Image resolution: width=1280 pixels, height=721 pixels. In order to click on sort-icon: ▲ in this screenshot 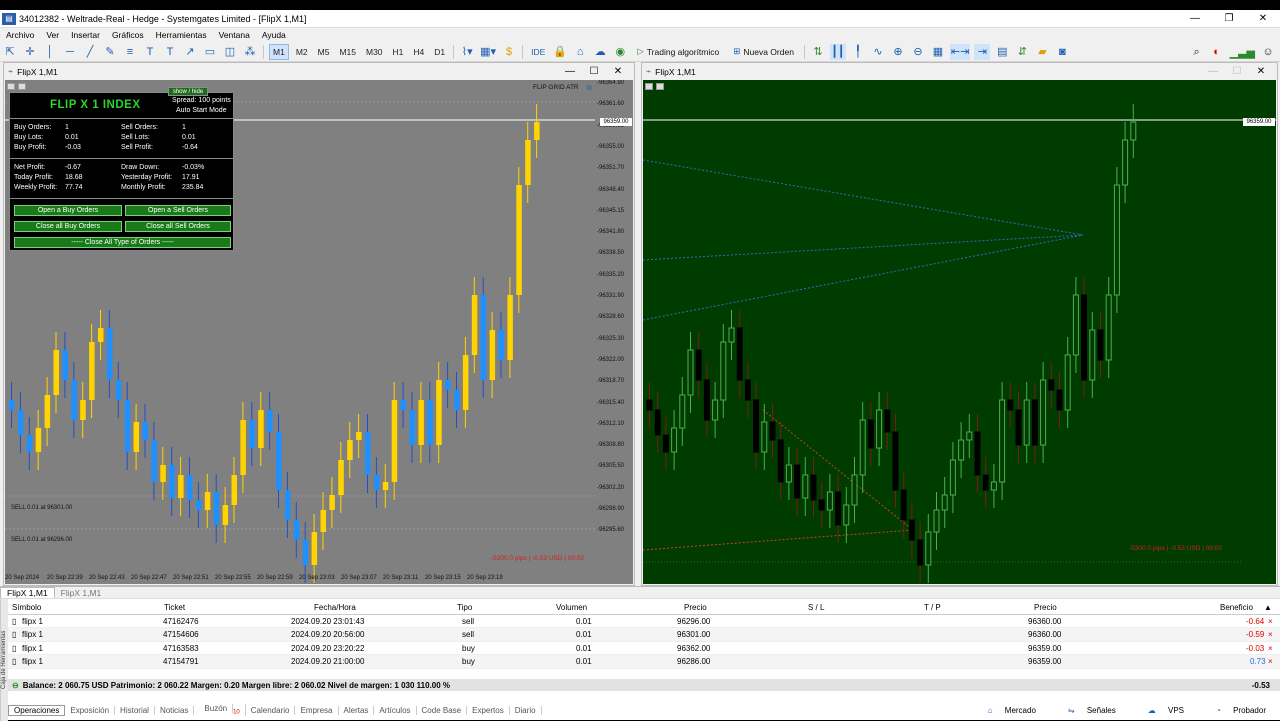, I will do `click(1268, 607)`.